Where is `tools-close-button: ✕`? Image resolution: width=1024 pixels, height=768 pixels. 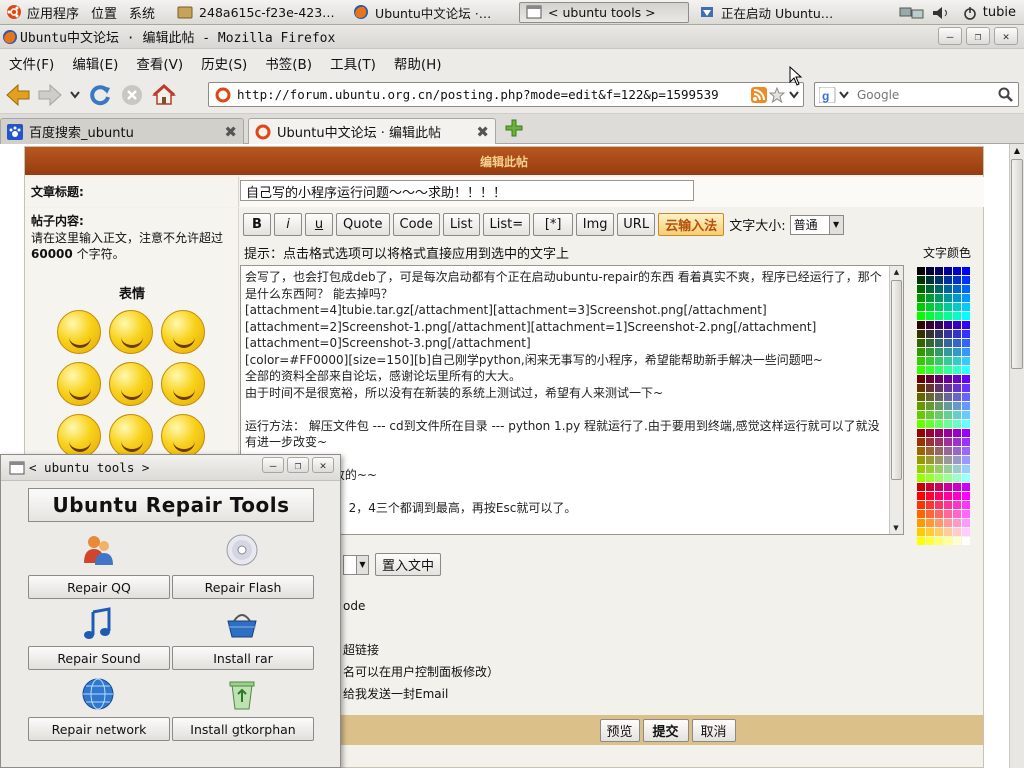 tools-close-button: ✕ is located at coordinates (323, 465).